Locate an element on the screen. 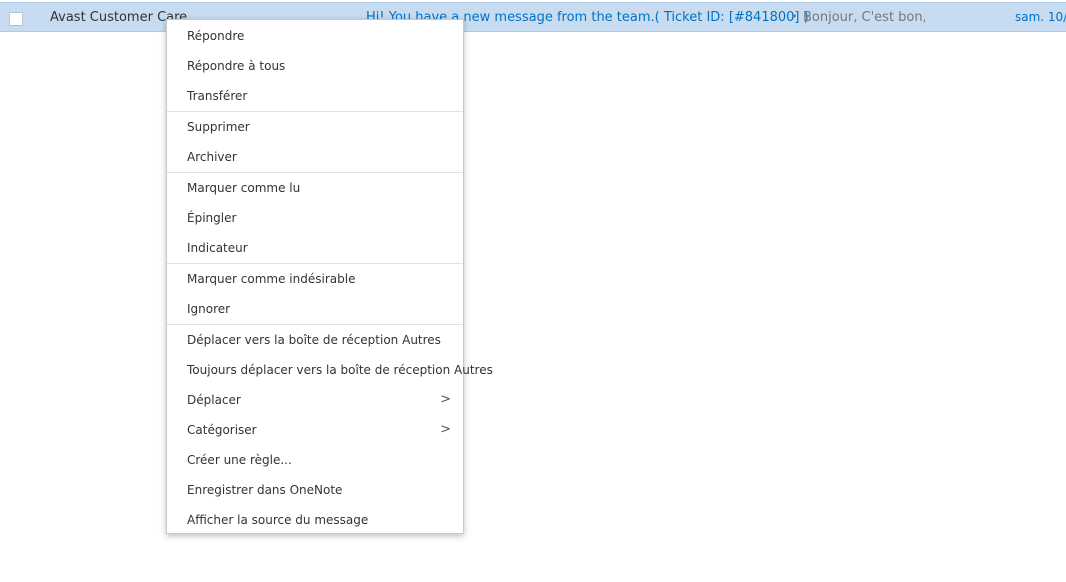 Image resolution: width=1066 pixels, height=582 pixels. menu-item-archive: Archiver is located at coordinates (315, 157).